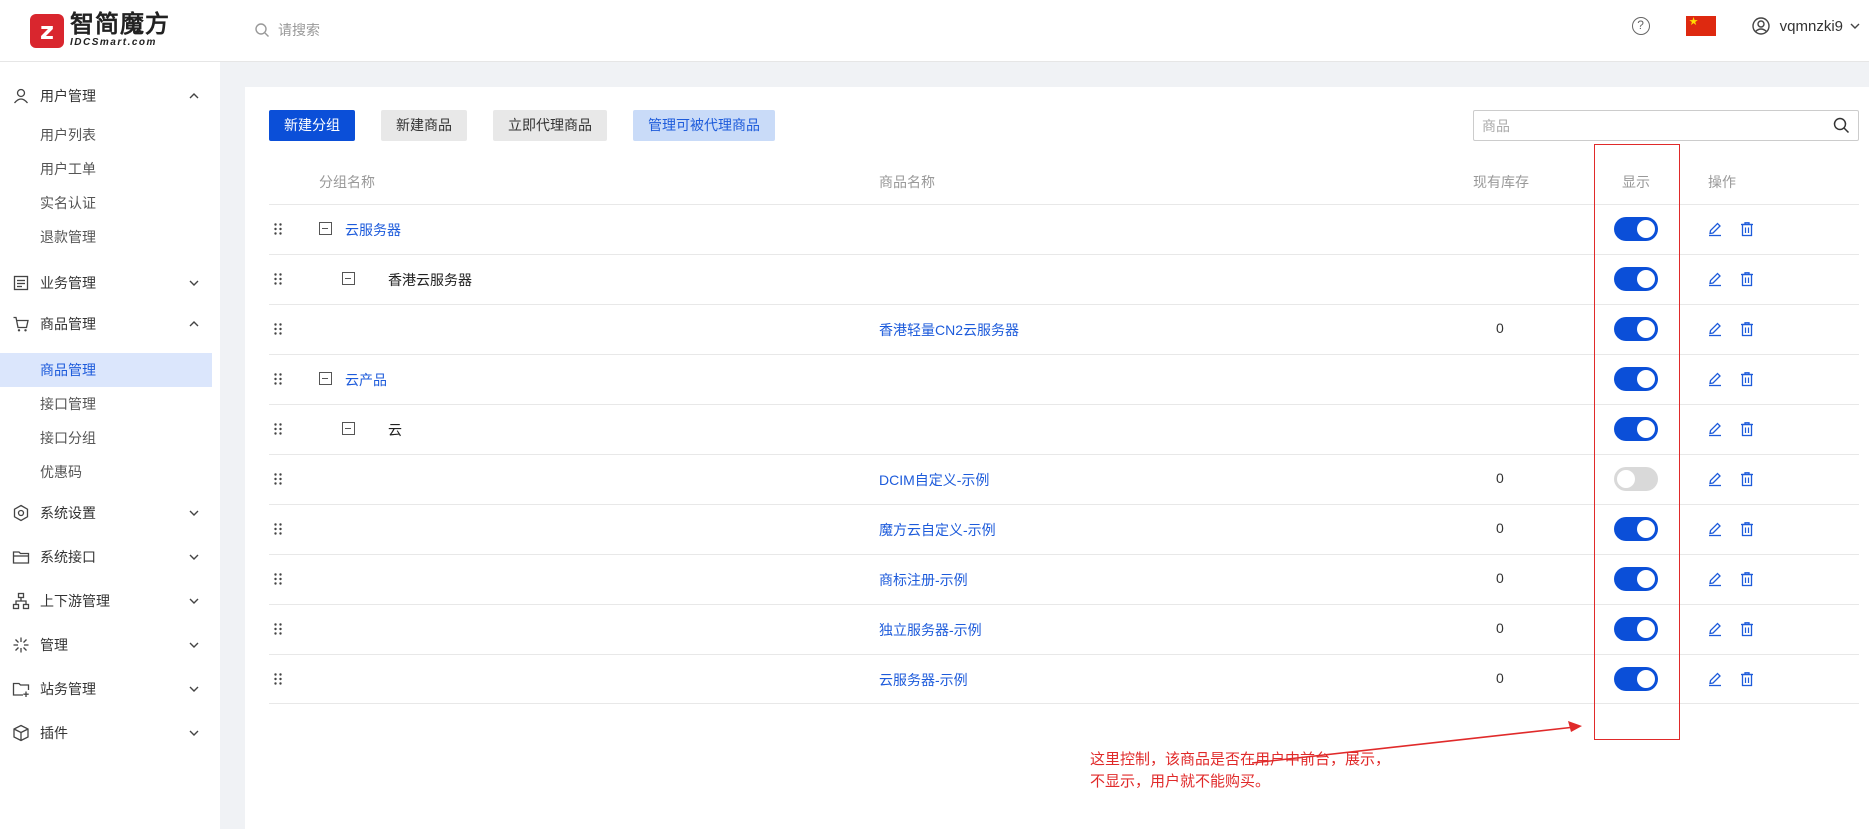 This screenshot has width=1869, height=829. I want to click on product-name-link: 香港轻量CN2云服务器, so click(949, 330).